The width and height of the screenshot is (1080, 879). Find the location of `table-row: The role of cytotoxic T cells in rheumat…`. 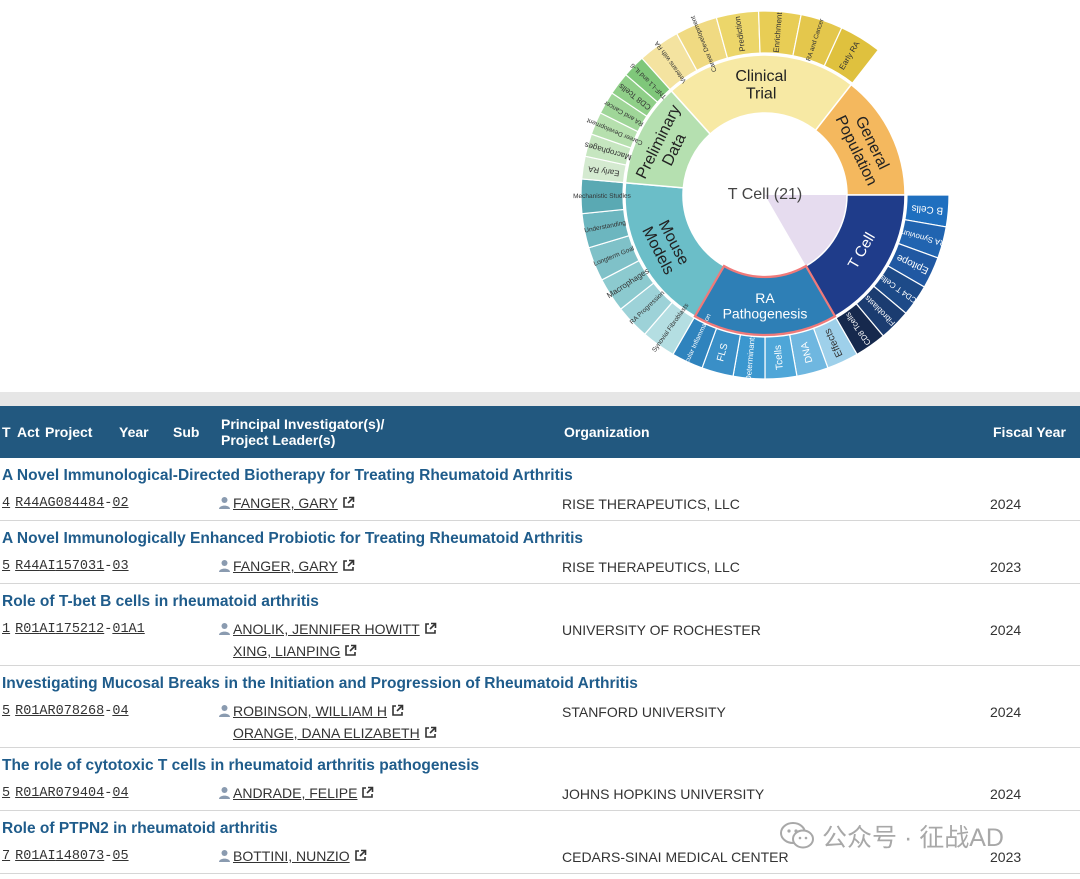

table-row: The role of cytotoxic T cells in rheumat… is located at coordinates (540, 779).